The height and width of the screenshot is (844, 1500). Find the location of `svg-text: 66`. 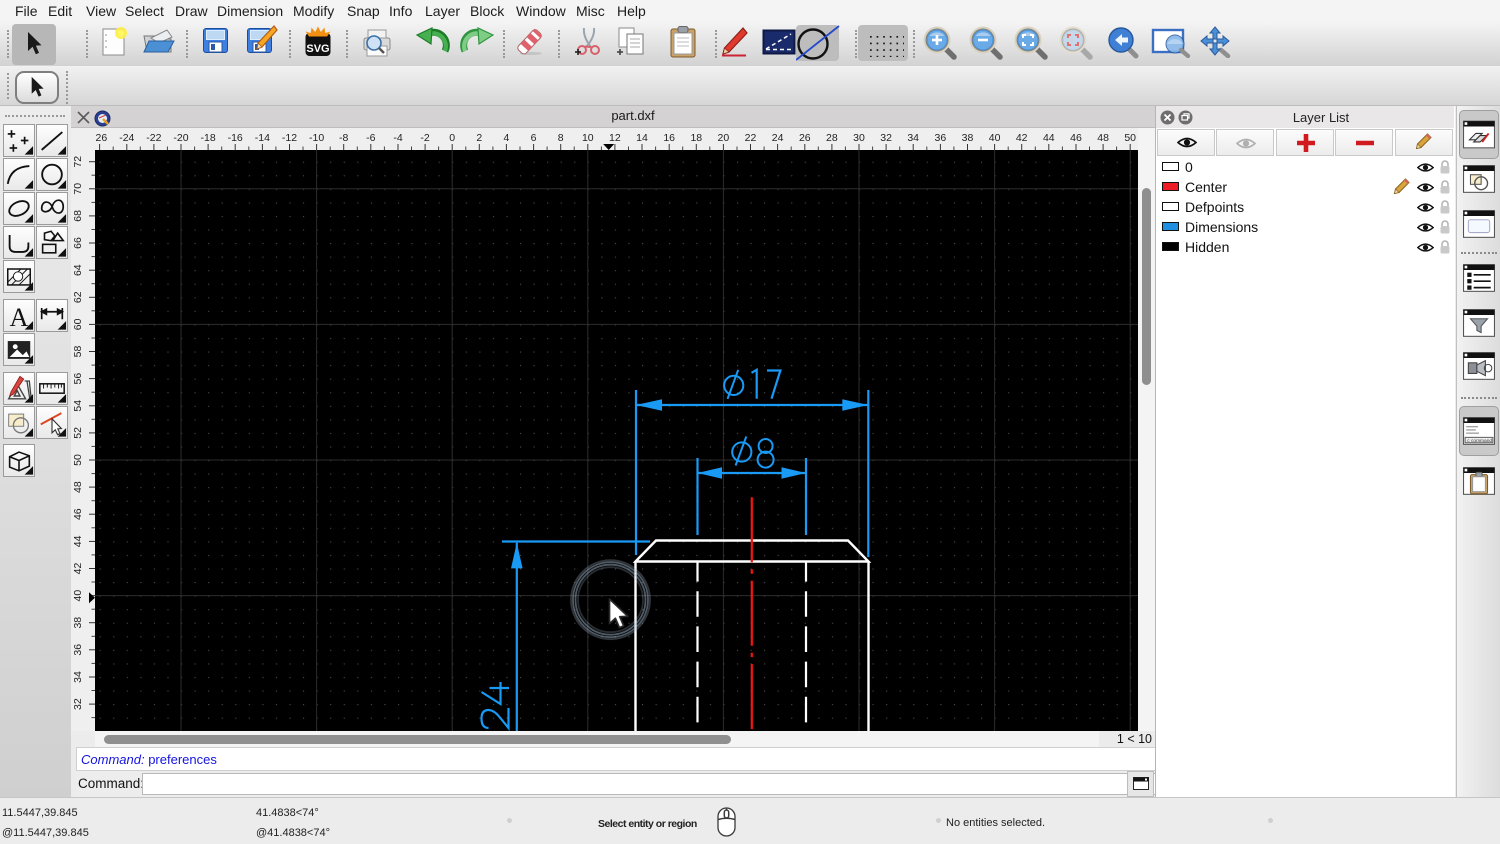

svg-text: 66 is located at coordinates (78, 243).